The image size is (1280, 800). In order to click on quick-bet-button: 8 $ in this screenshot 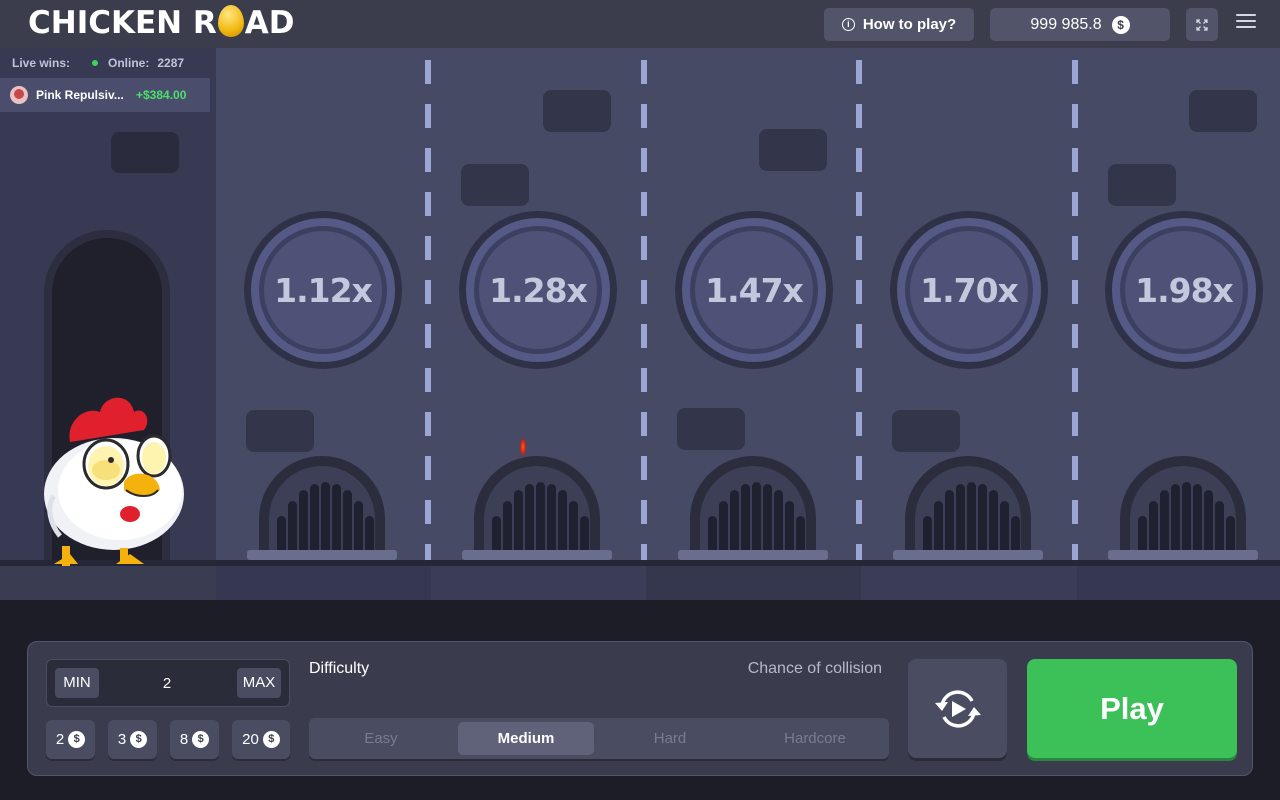, I will do `click(194, 739)`.